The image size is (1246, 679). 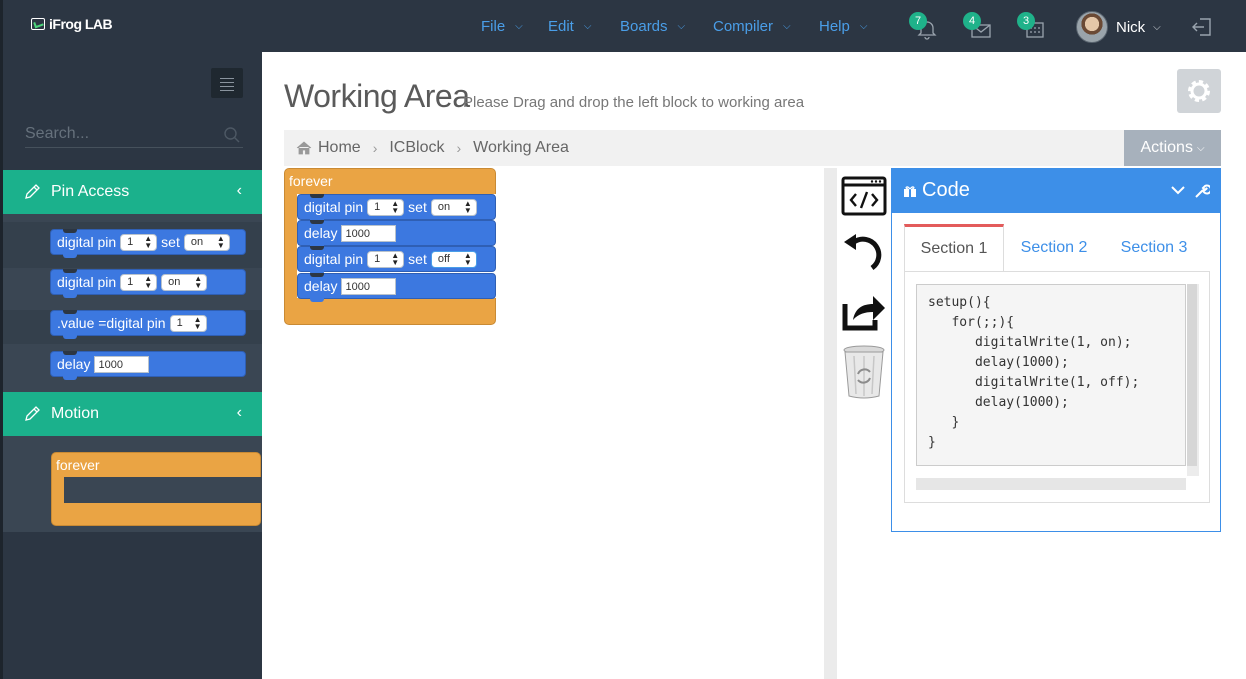 I want to click on logo-text: iFrog LAB, so click(x=81, y=24).